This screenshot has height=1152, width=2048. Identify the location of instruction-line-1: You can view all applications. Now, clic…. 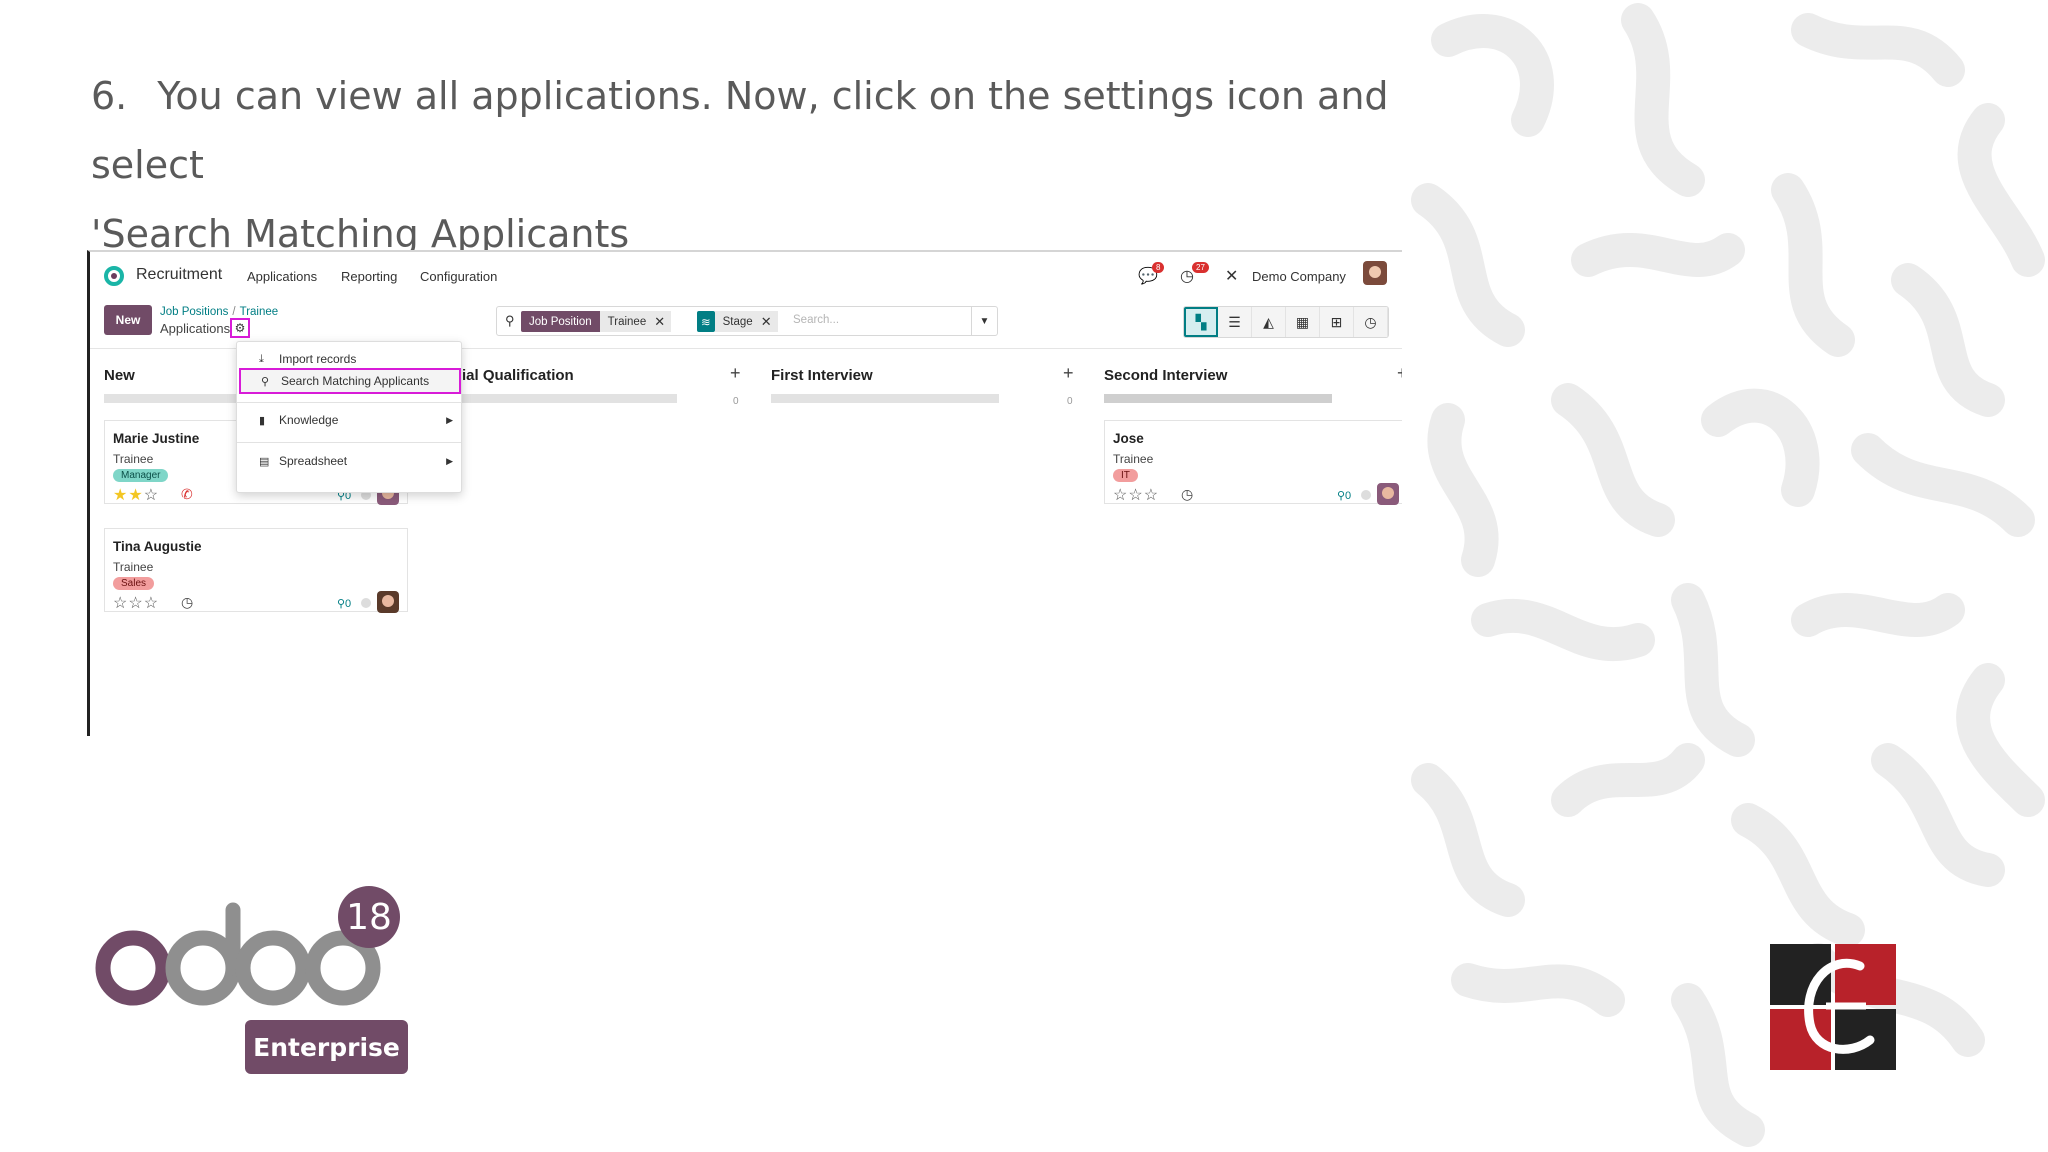
(740, 130).